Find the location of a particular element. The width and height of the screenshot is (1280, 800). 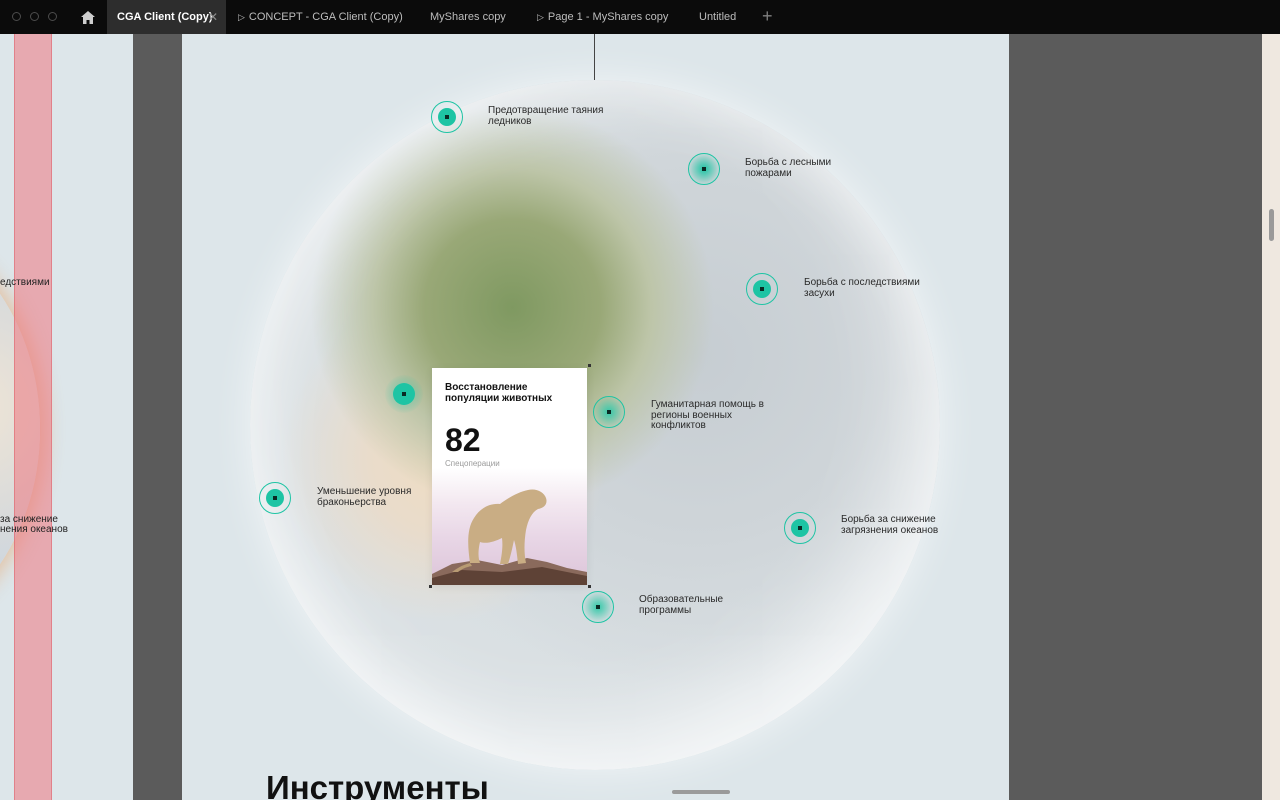

label-line: Гуманитарная помощь в is located at coordinates (707, 404).